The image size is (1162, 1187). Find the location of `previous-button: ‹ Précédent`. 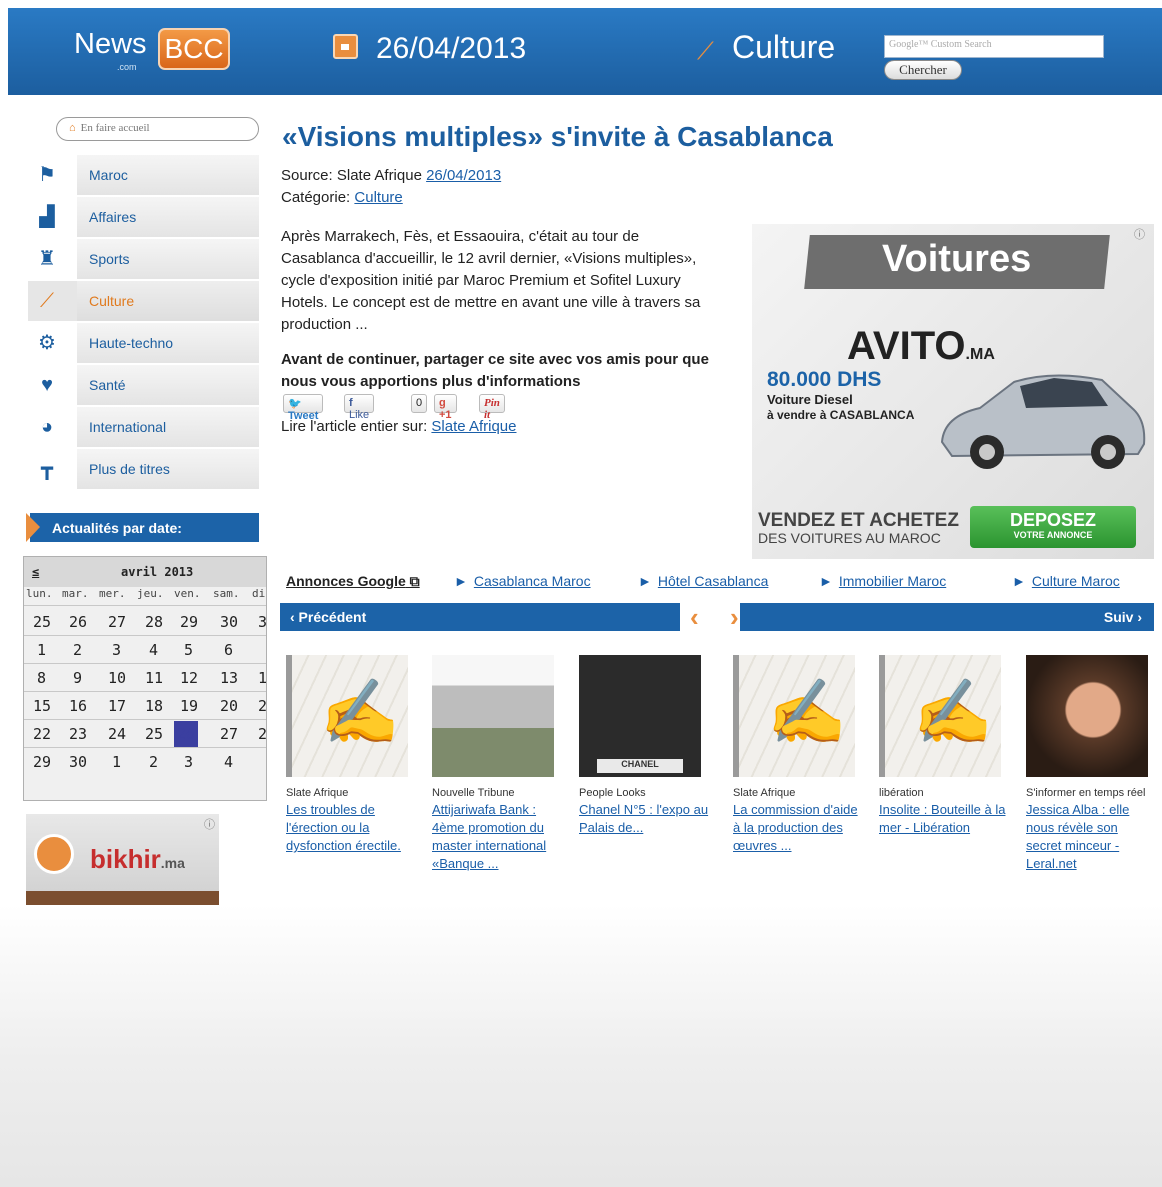

previous-button: ‹ Précédent is located at coordinates (328, 617).